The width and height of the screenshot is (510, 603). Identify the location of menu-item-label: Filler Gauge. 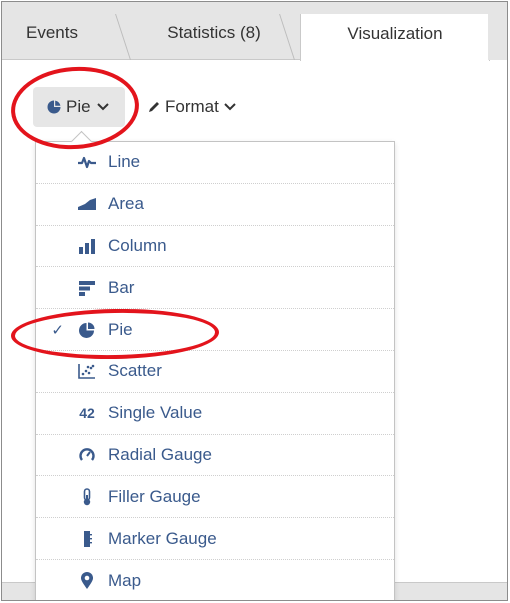
(154, 496).